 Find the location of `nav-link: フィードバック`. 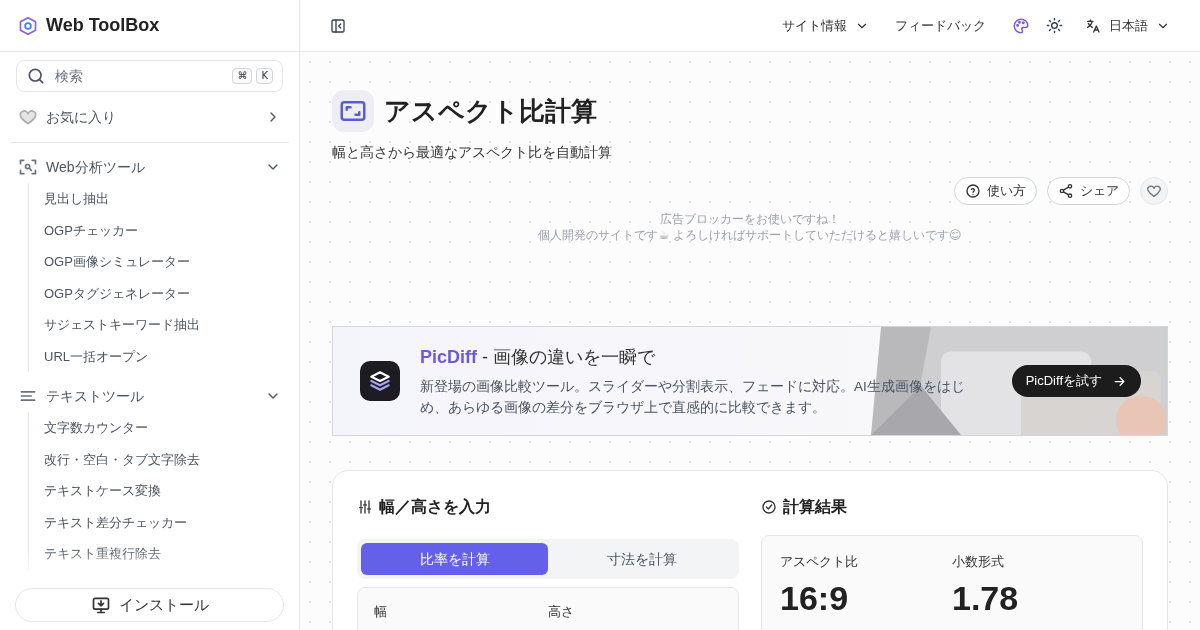

nav-link: フィードバック is located at coordinates (940, 25).